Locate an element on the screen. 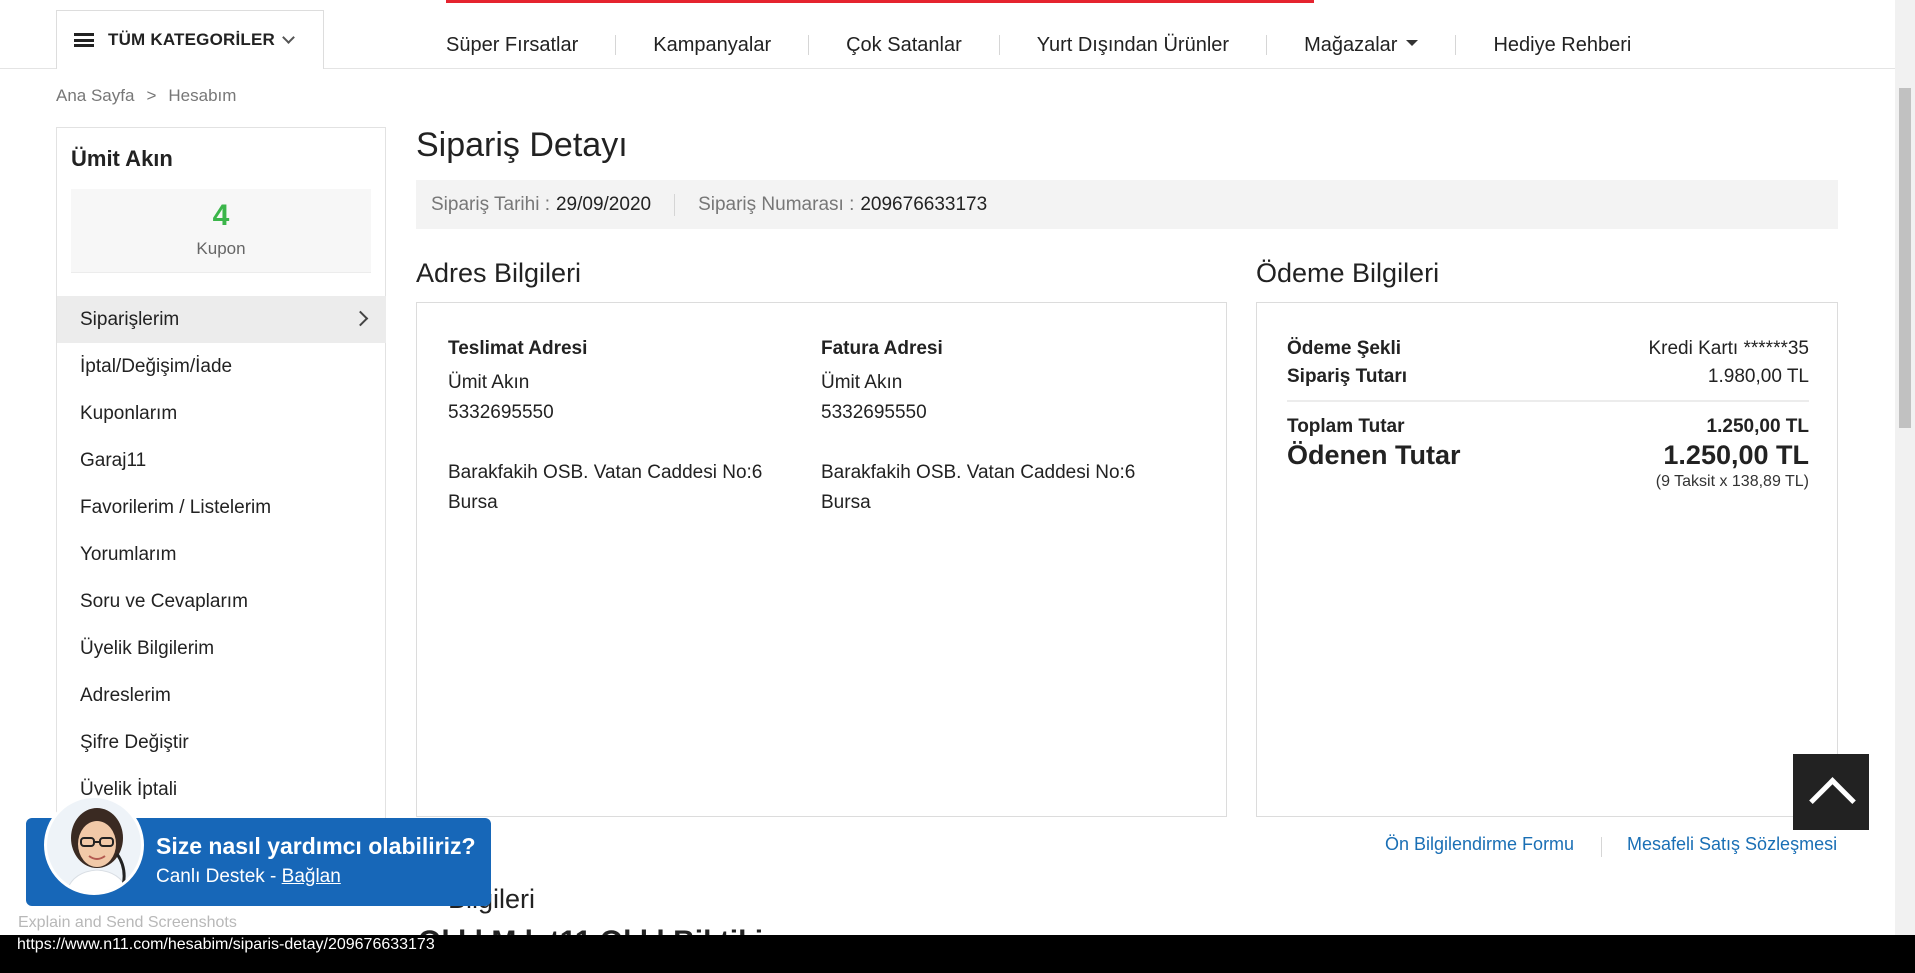 The height and width of the screenshot is (973, 1915). billing-city: Bursa is located at coordinates (846, 502).